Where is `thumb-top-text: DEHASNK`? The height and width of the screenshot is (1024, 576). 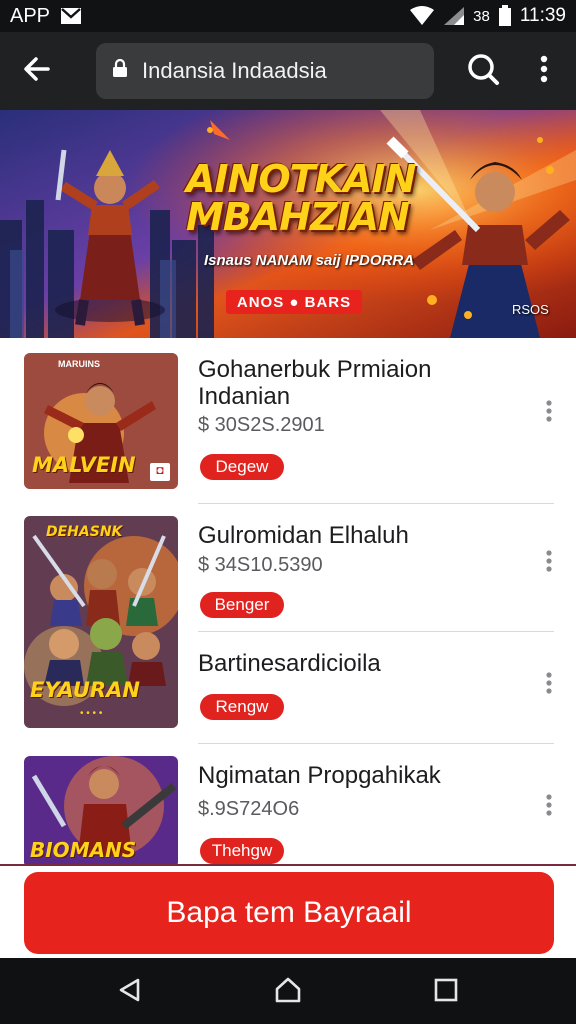 thumb-top-text: DEHASNK is located at coordinates (84, 532).